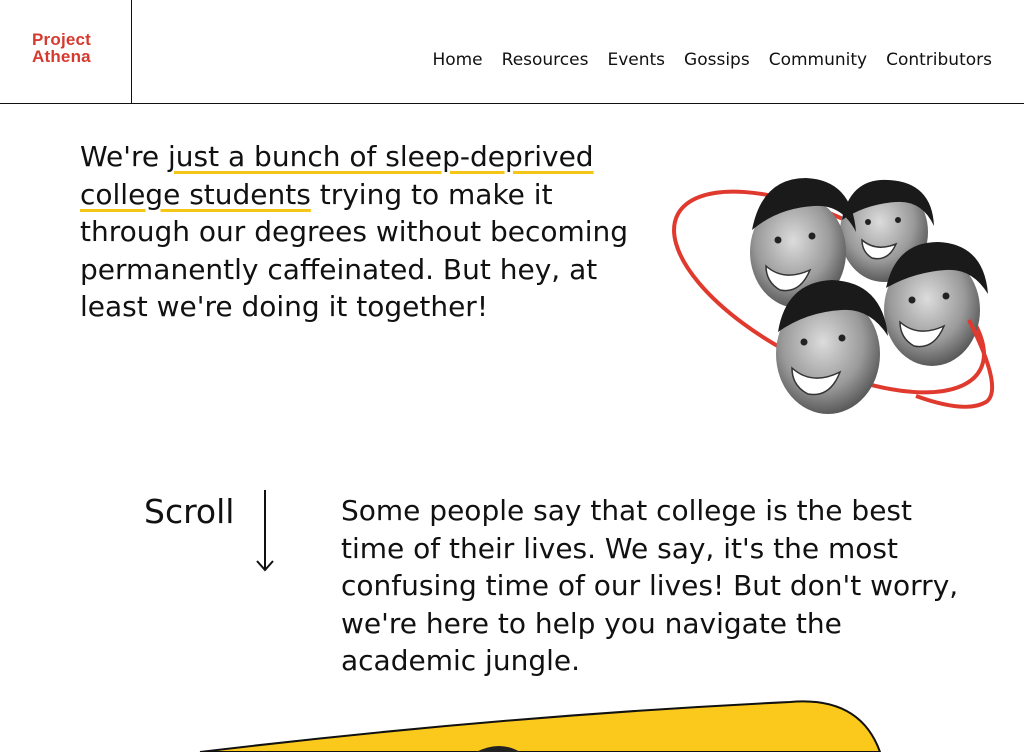 The width and height of the screenshot is (1024, 752). What do you see at coordinates (265, 532) in the screenshot?
I see `arrow-down-icon` at bounding box center [265, 532].